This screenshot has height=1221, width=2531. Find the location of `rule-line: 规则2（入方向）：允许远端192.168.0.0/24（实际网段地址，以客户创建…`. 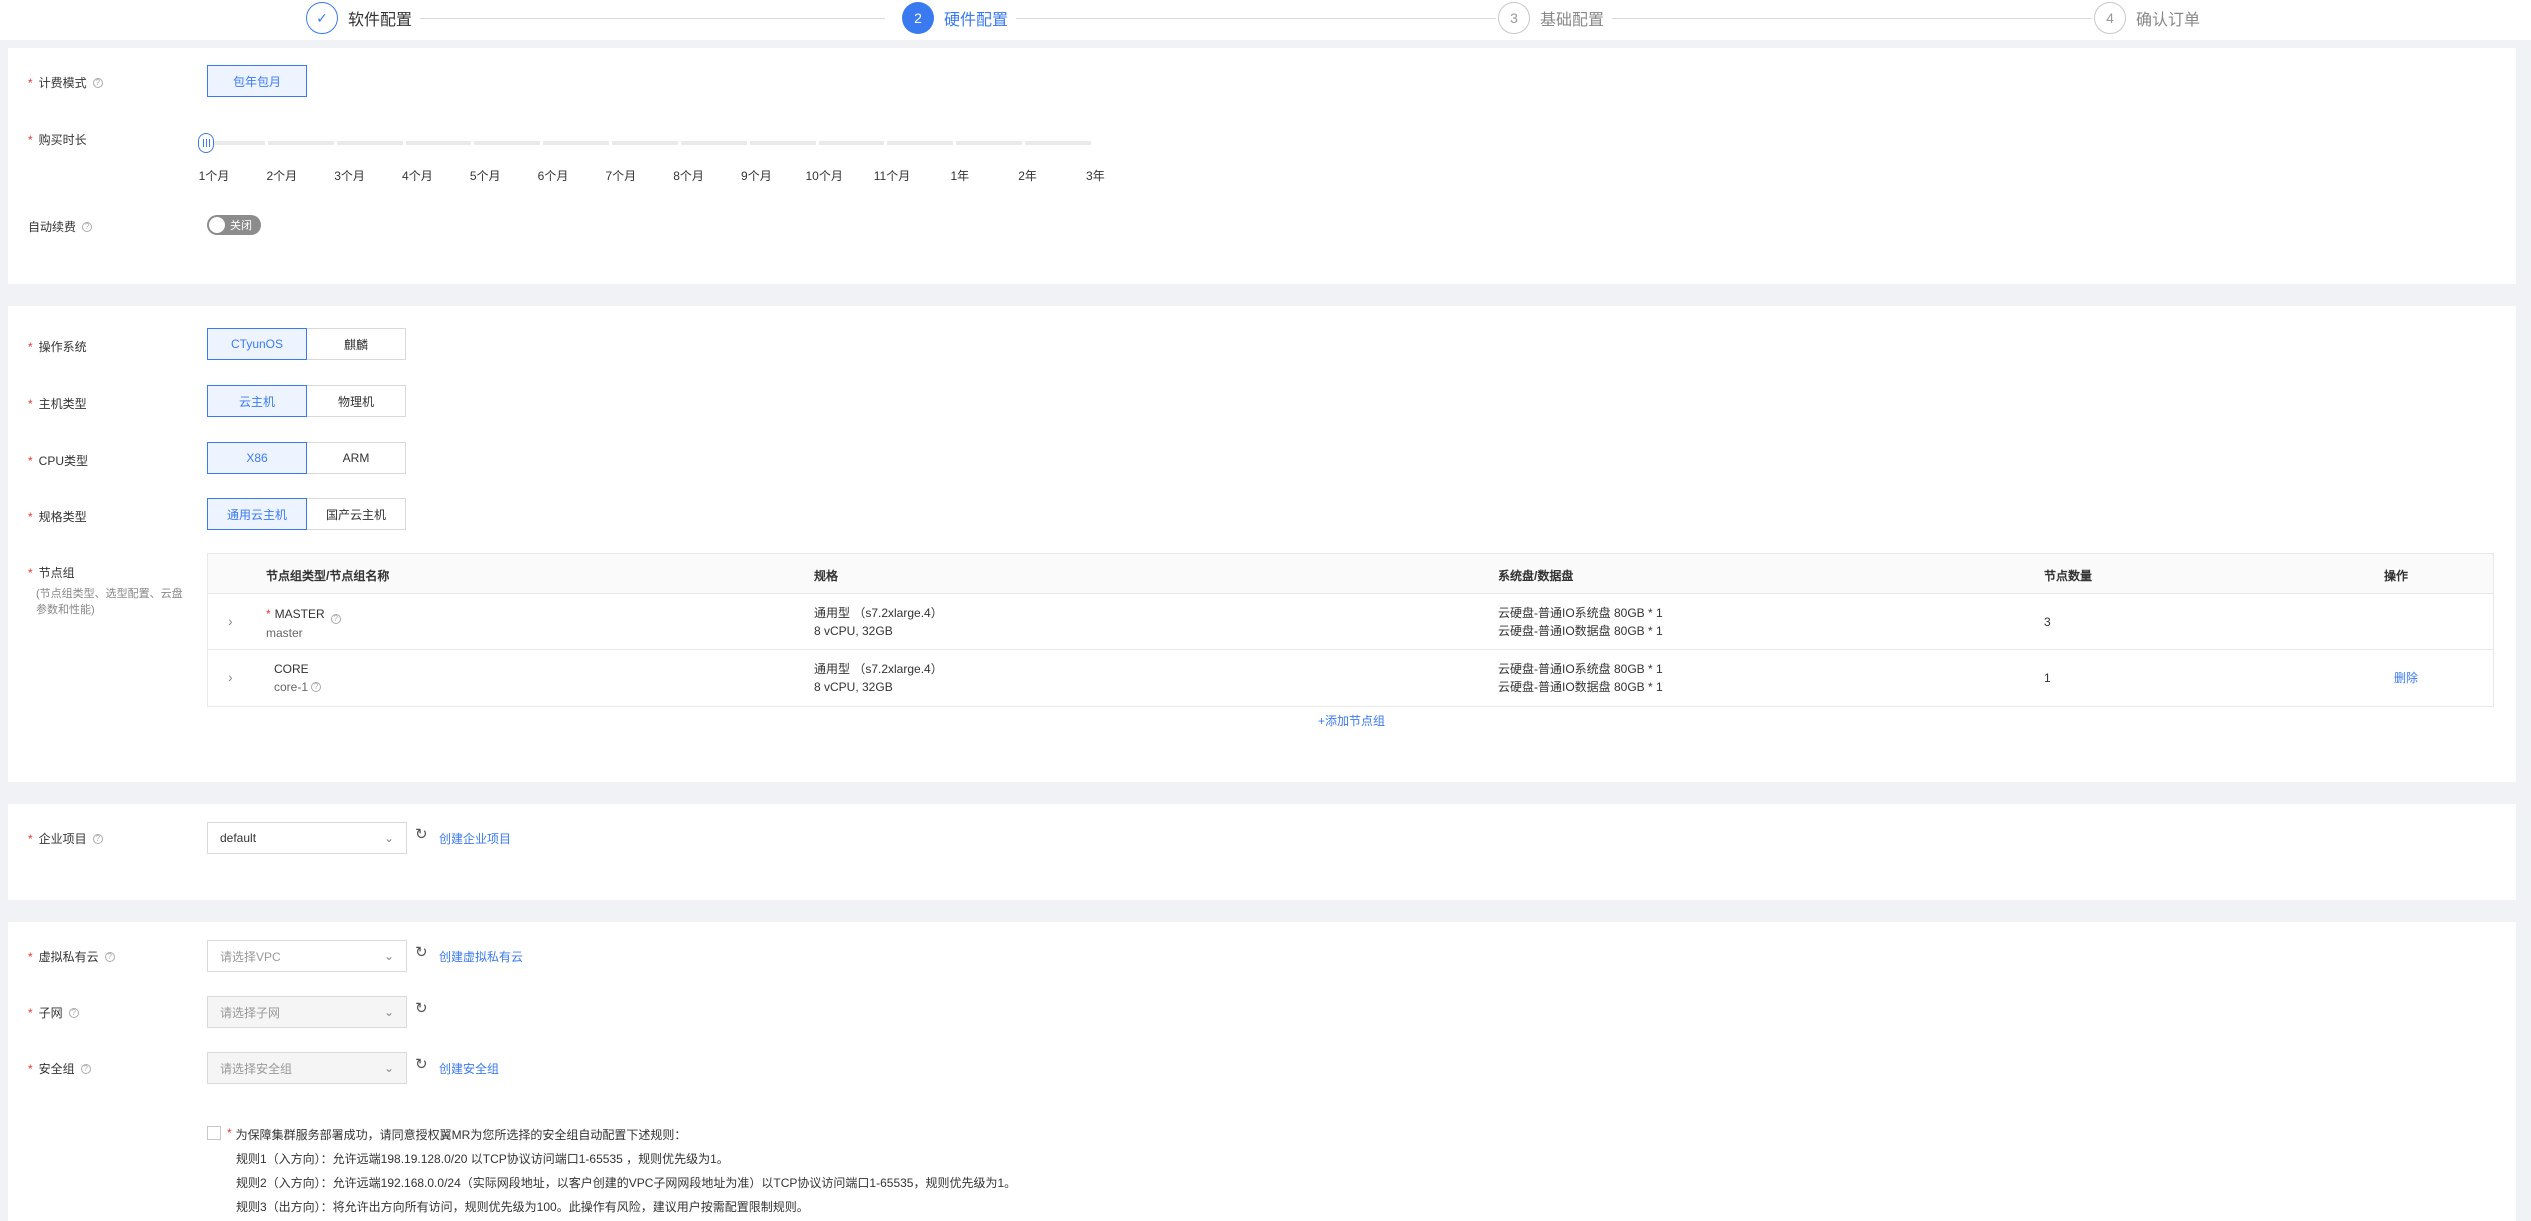

rule-line: 规则2（入方向）：允许远端192.168.0.0/24（实际网段地址，以客户创建… is located at coordinates (626, 1183).